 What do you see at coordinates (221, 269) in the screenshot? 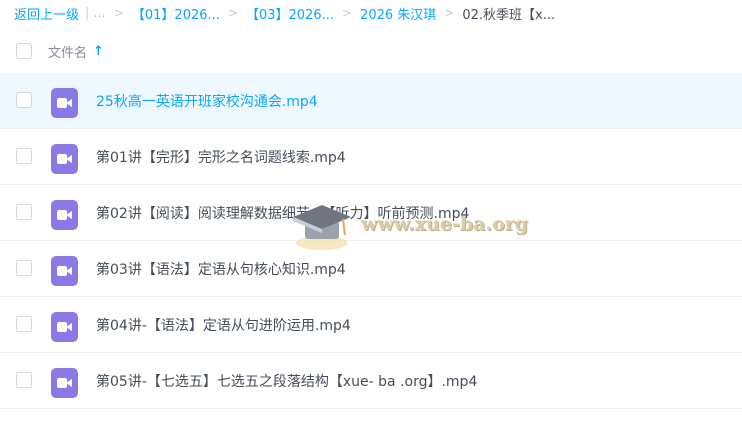
I see `file-name-link: 第03讲【语法】定语从句核心知识.mp4` at bounding box center [221, 269].